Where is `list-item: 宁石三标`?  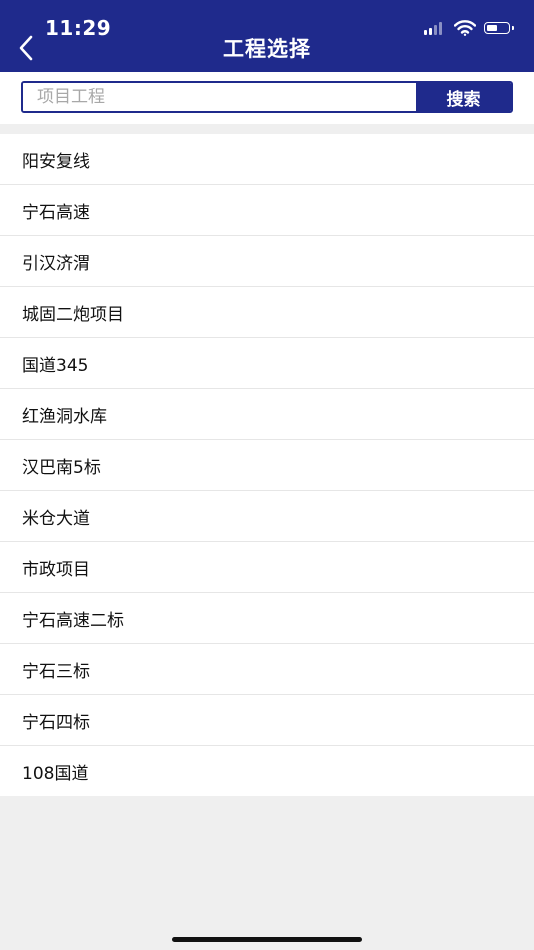 list-item: 宁石三标 is located at coordinates (267, 669).